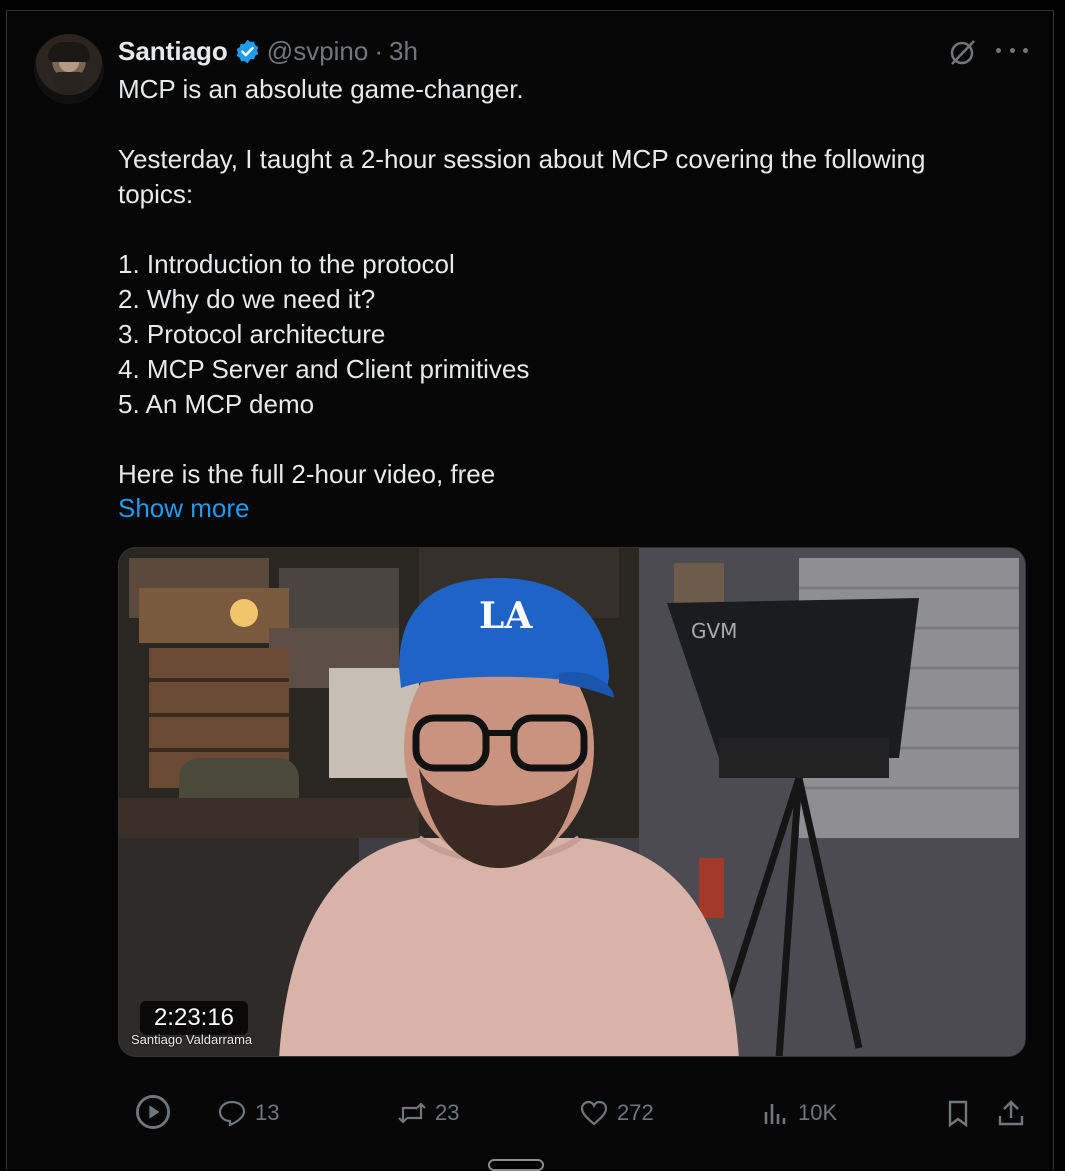 This screenshot has width=1065, height=1171. What do you see at coordinates (516, 1165) in the screenshot?
I see `scroll-indicator` at bounding box center [516, 1165].